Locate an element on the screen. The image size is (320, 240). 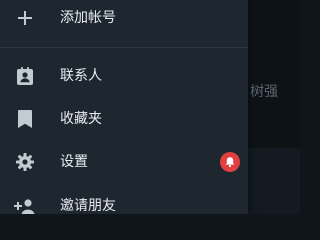
drawer-item-label: 收藏夹 is located at coordinates (81, 119).